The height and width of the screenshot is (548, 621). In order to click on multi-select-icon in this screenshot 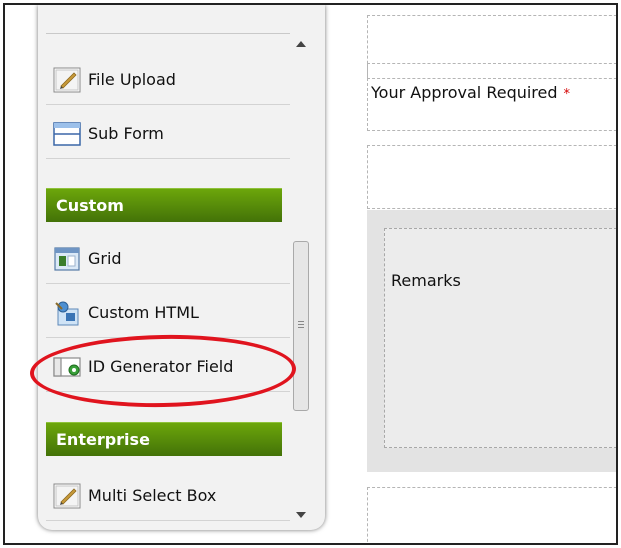, I will do `click(67, 495)`.